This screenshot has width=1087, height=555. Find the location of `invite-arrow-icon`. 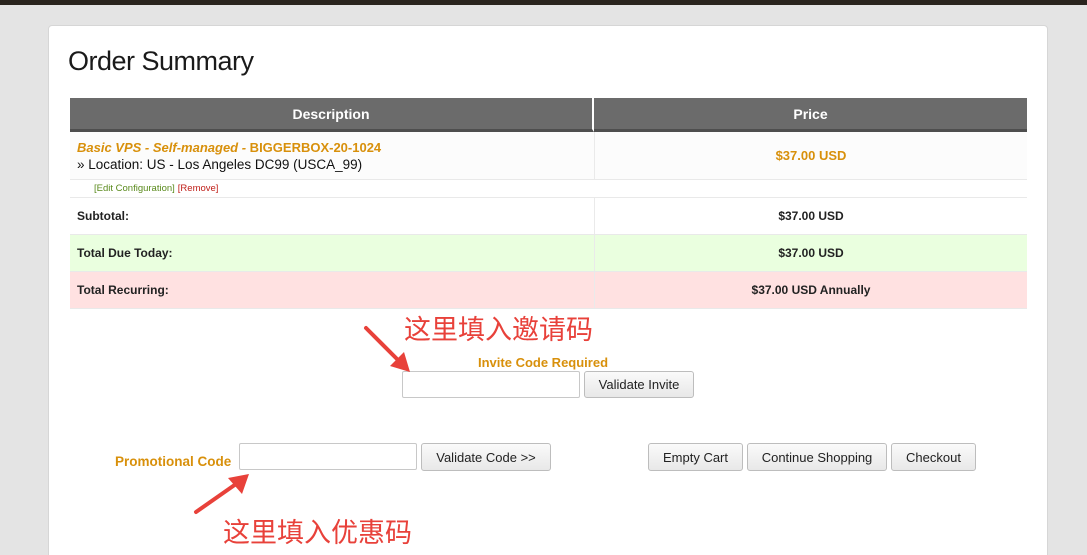

invite-arrow-icon is located at coordinates (387, 349).